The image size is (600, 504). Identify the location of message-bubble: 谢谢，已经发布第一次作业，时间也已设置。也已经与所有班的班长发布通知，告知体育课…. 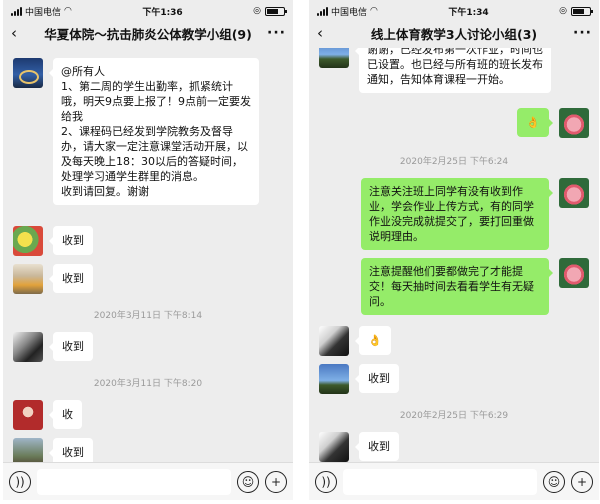
(453, 70).